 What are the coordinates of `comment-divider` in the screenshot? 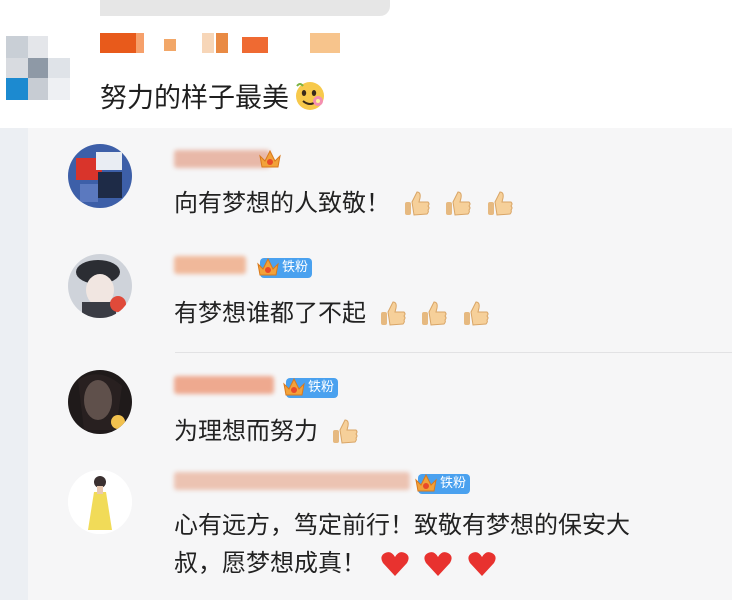 It's located at (453, 352).